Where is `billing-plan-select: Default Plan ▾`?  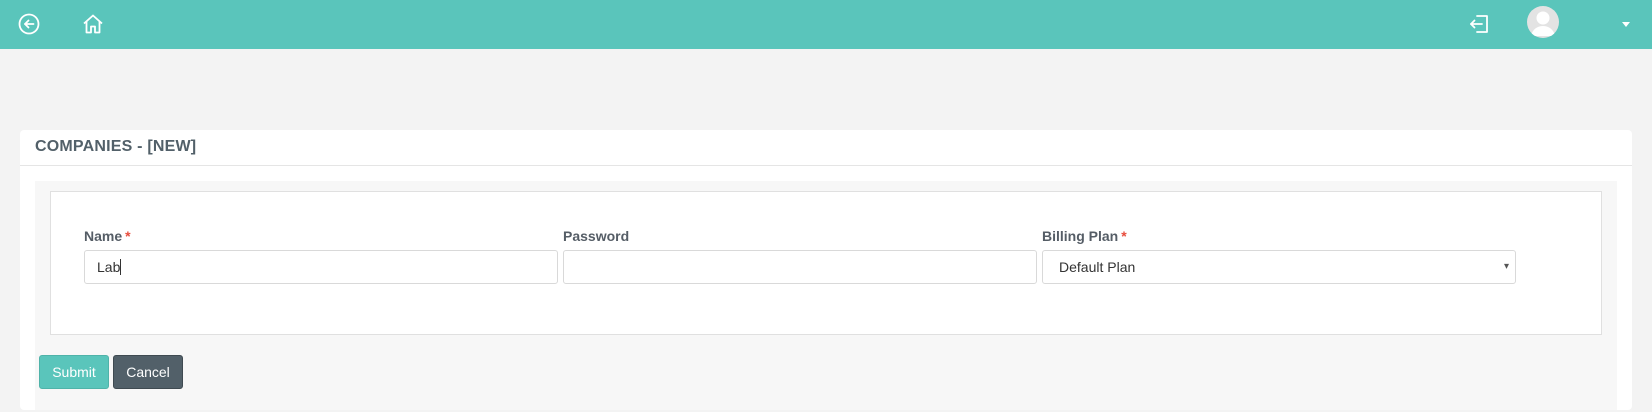
billing-plan-select: Default Plan ▾ is located at coordinates (1279, 267).